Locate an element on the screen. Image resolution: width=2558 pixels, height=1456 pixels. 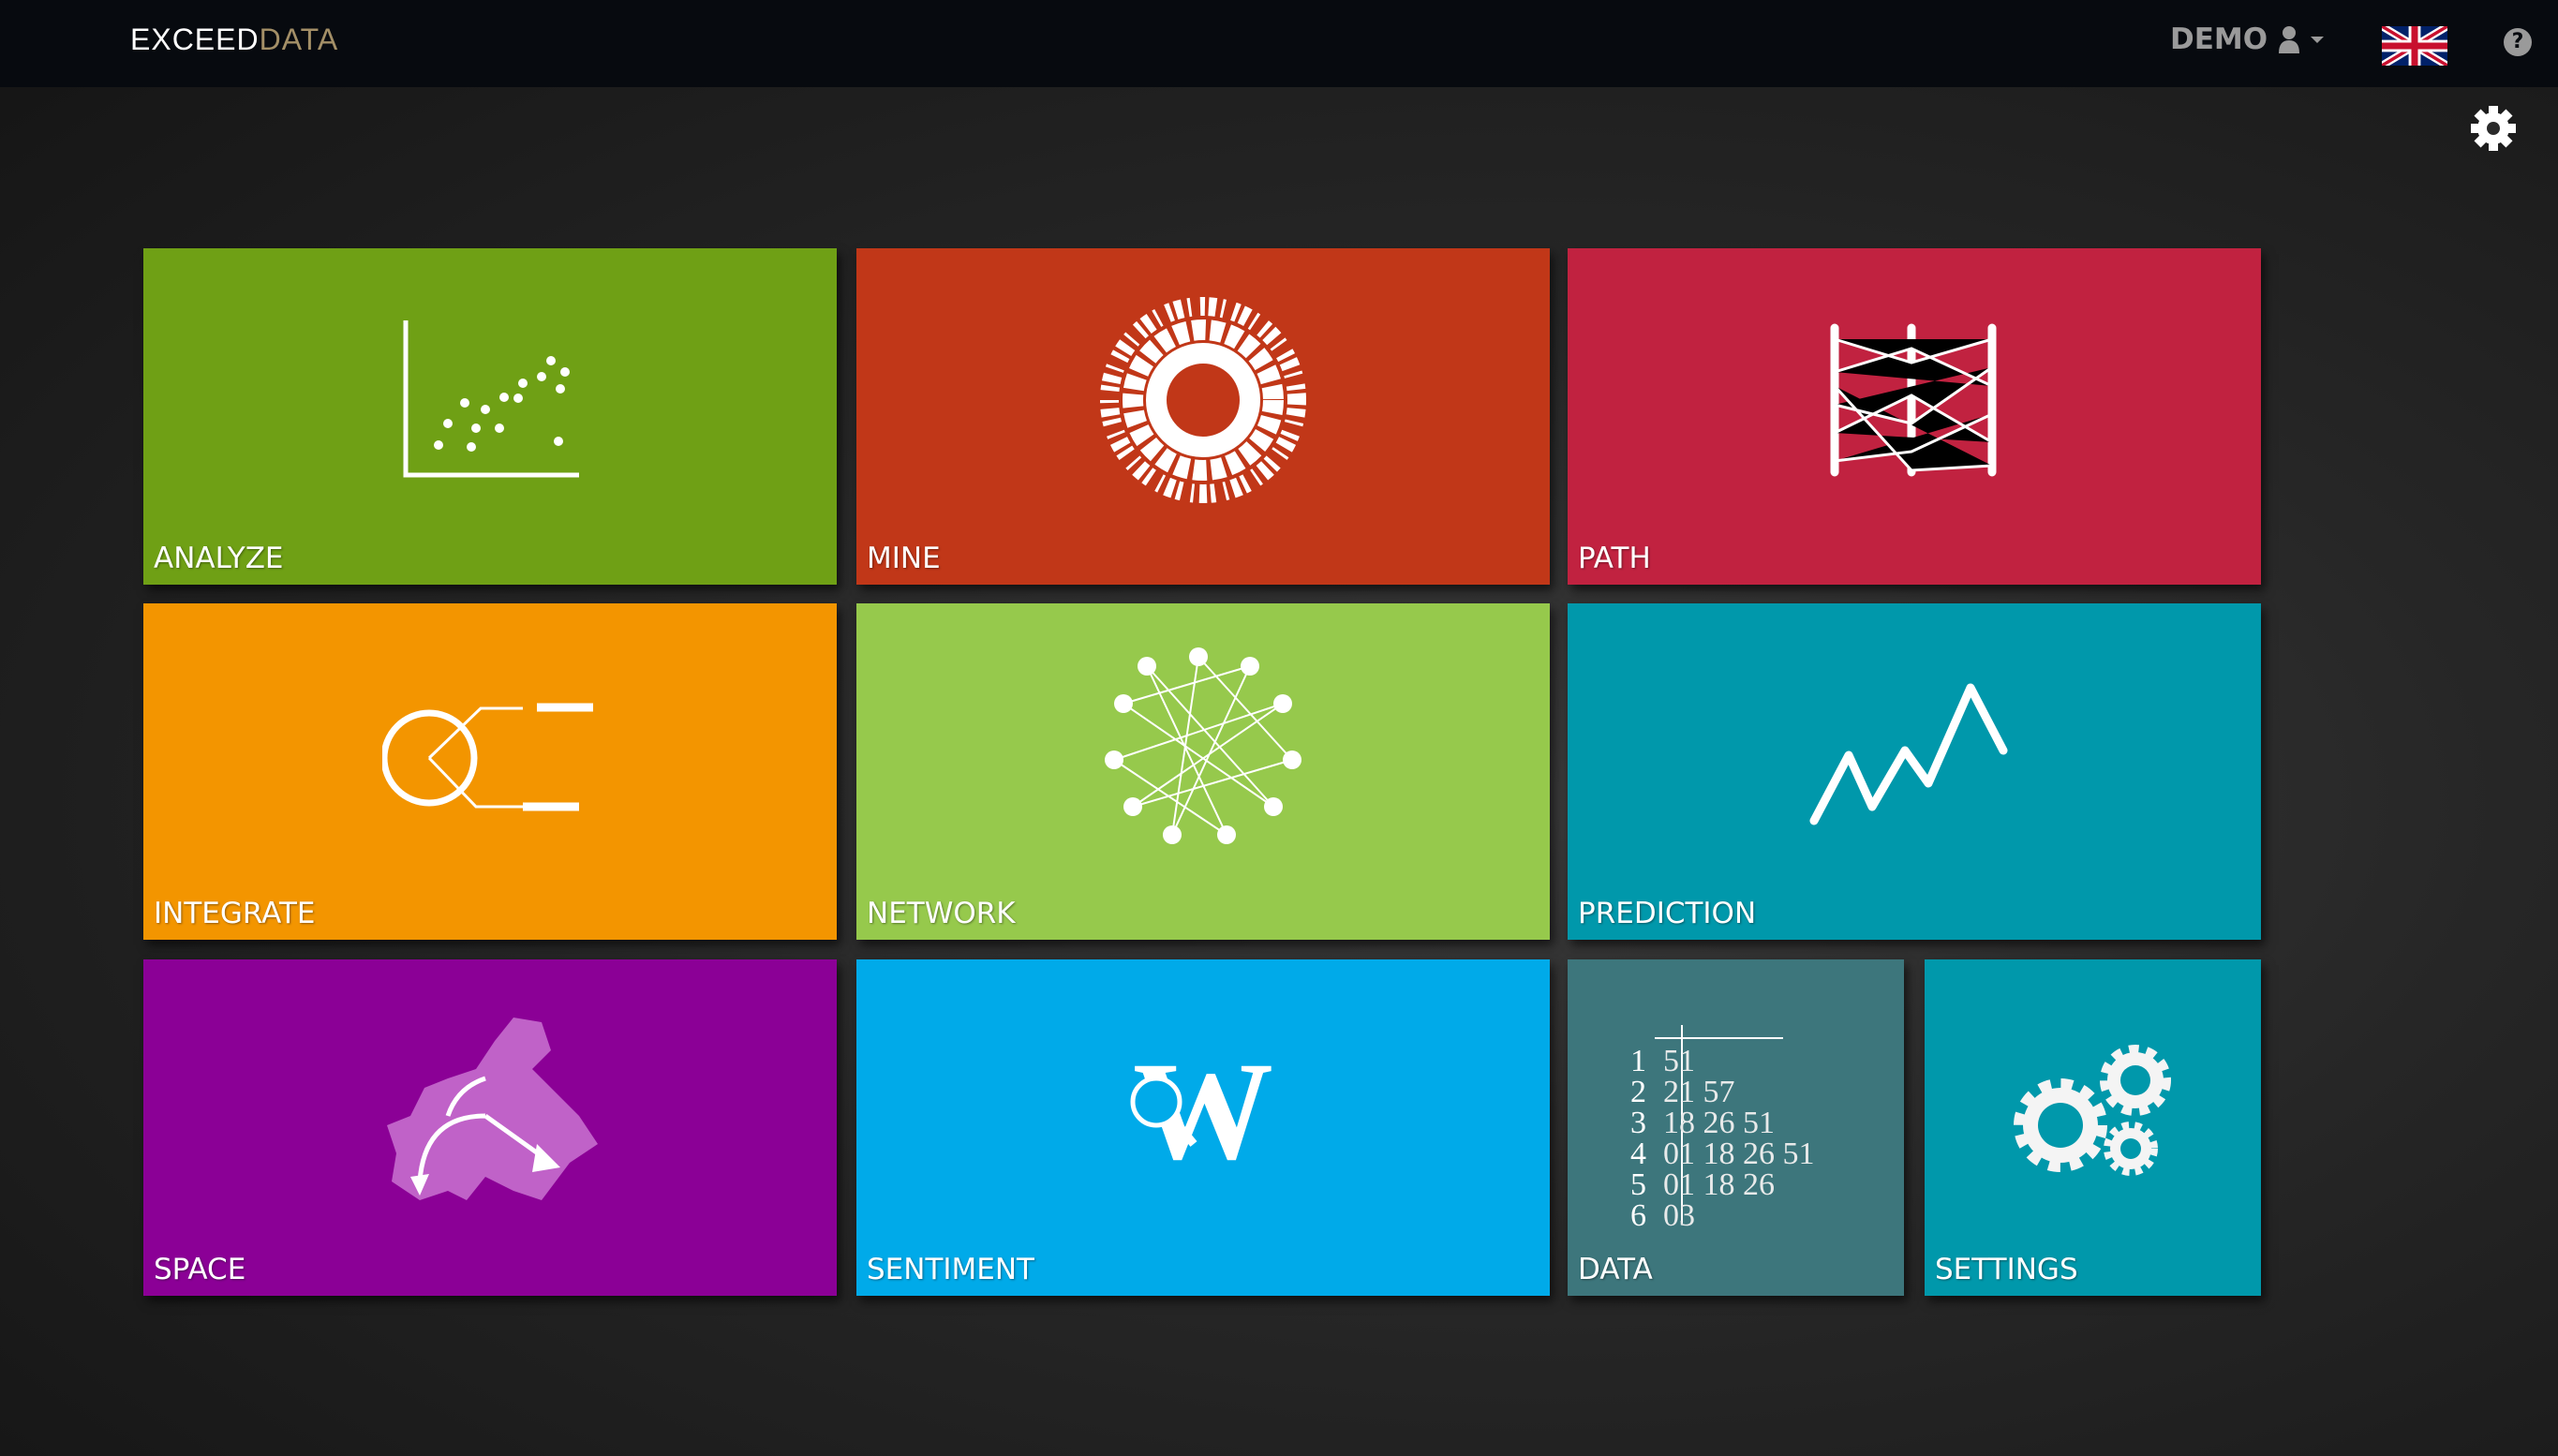
europe-map-icon is located at coordinates (492, 1108).